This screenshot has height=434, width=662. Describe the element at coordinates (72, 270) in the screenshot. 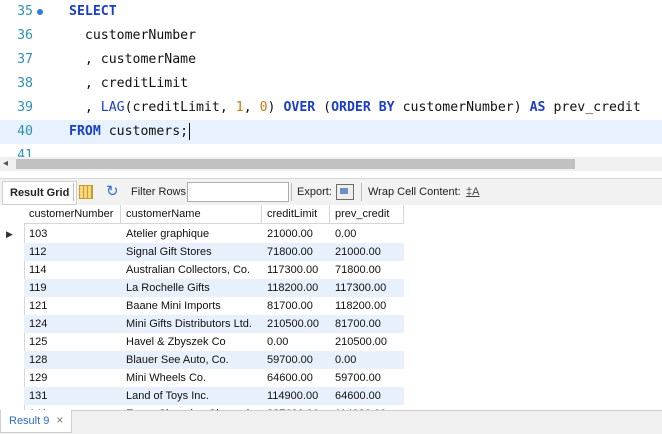

I see `table-cell-customernumber: 114` at that location.